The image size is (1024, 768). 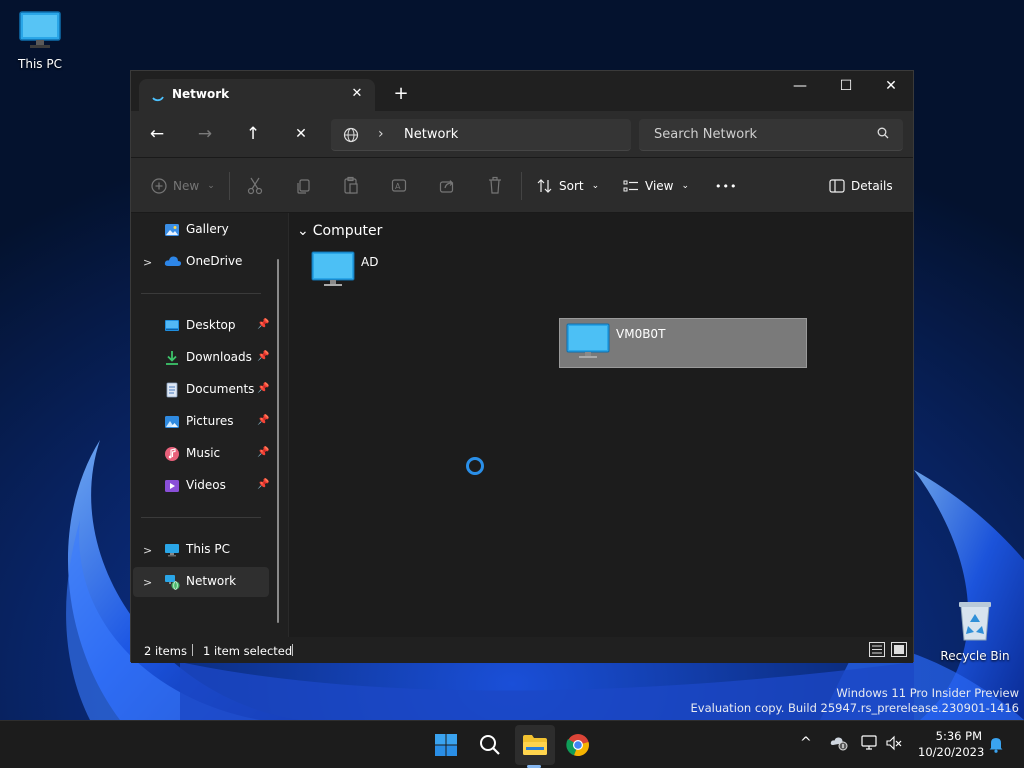 I want to click on sidebar-item-documents: Documents 📌, so click(x=201, y=390).